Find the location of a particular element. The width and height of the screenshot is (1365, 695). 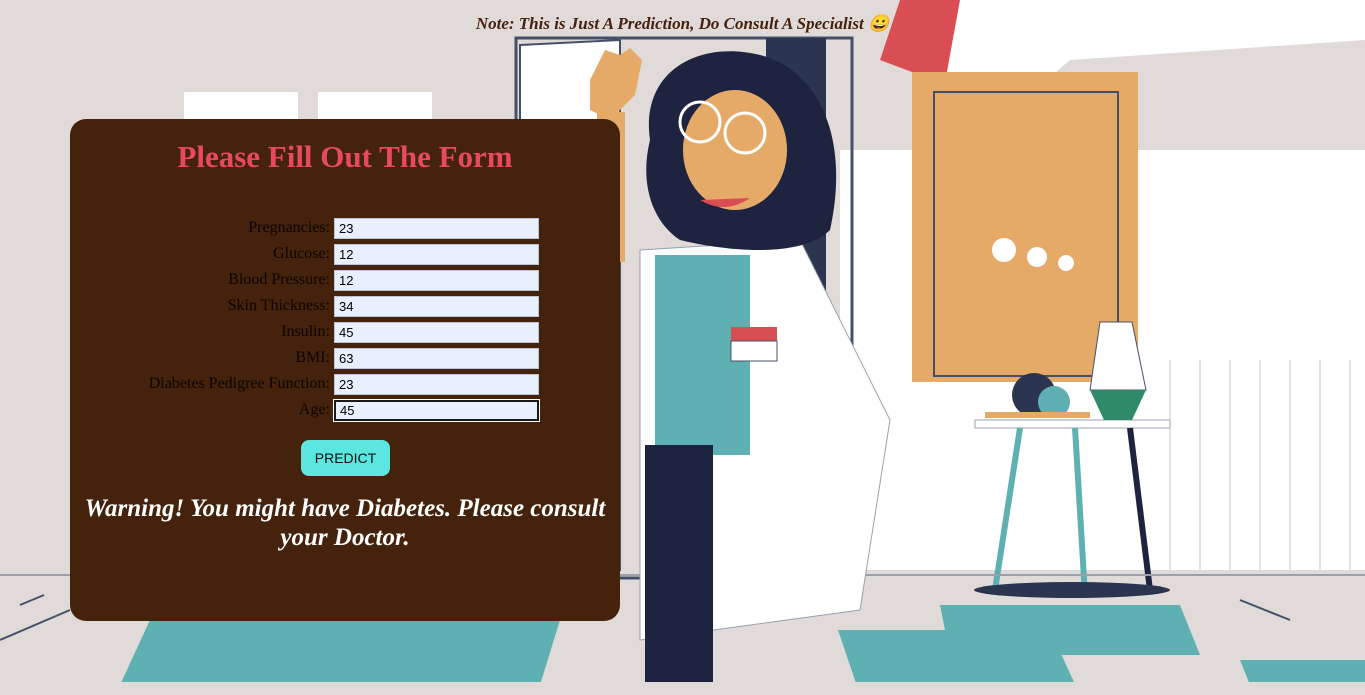

skin-thickness-input is located at coordinates (436, 306).